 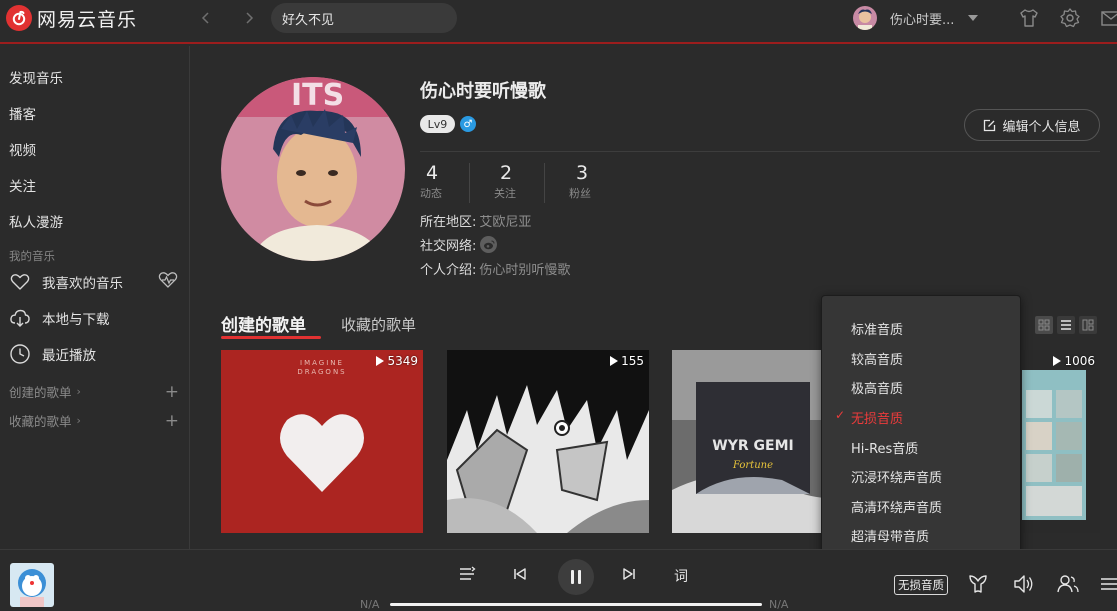 I want to click on play-count: 5349, so click(x=397, y=361).